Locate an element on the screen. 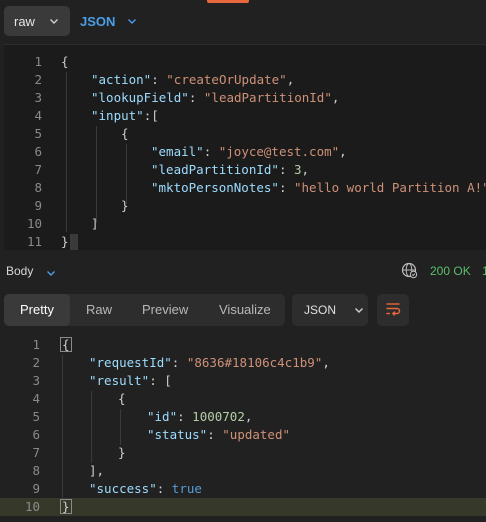 The height and width of the screenshot is (522, 486). code-line: "email": "joyce@test.com", is located at coordinates (249, 151).